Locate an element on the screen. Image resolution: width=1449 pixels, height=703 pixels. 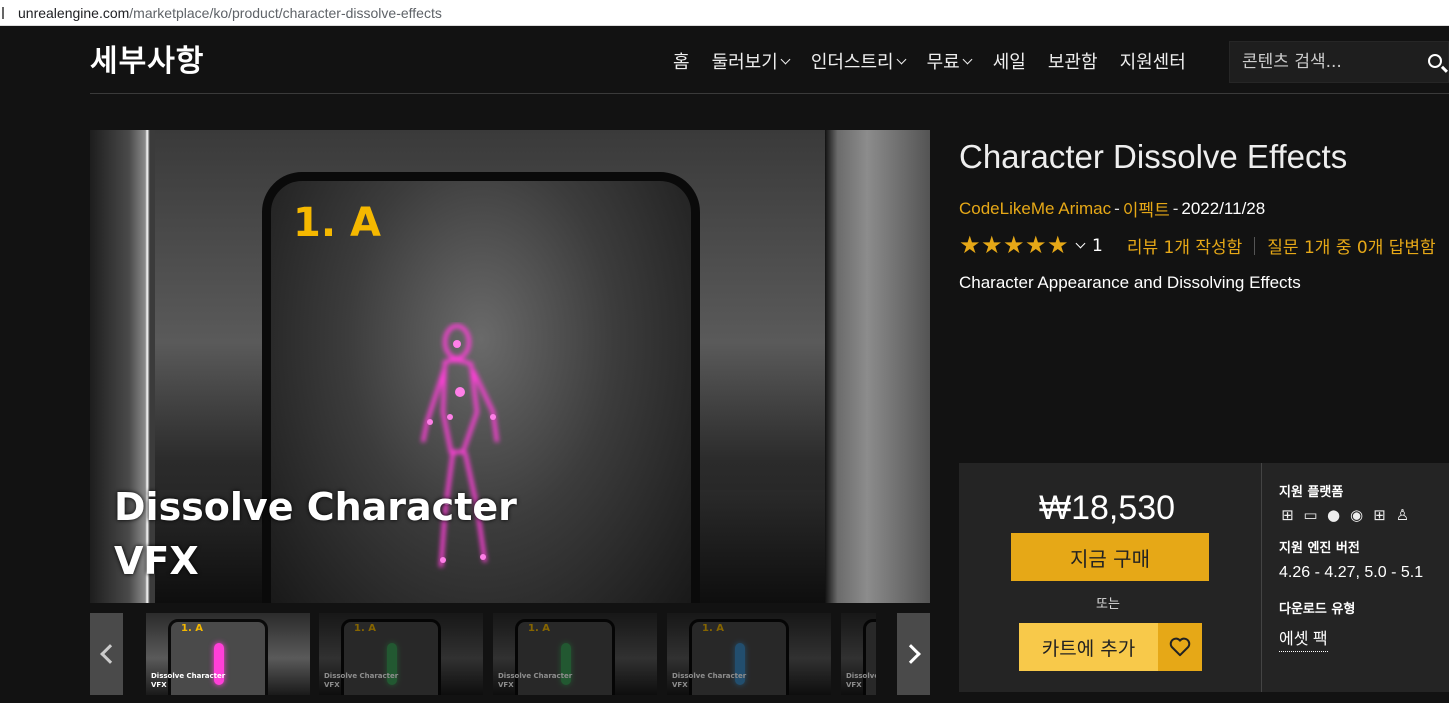
platform-icons: ⊞ ▭ ● ◉ ⊞ ♙ is located at coordinates (1351, 515).